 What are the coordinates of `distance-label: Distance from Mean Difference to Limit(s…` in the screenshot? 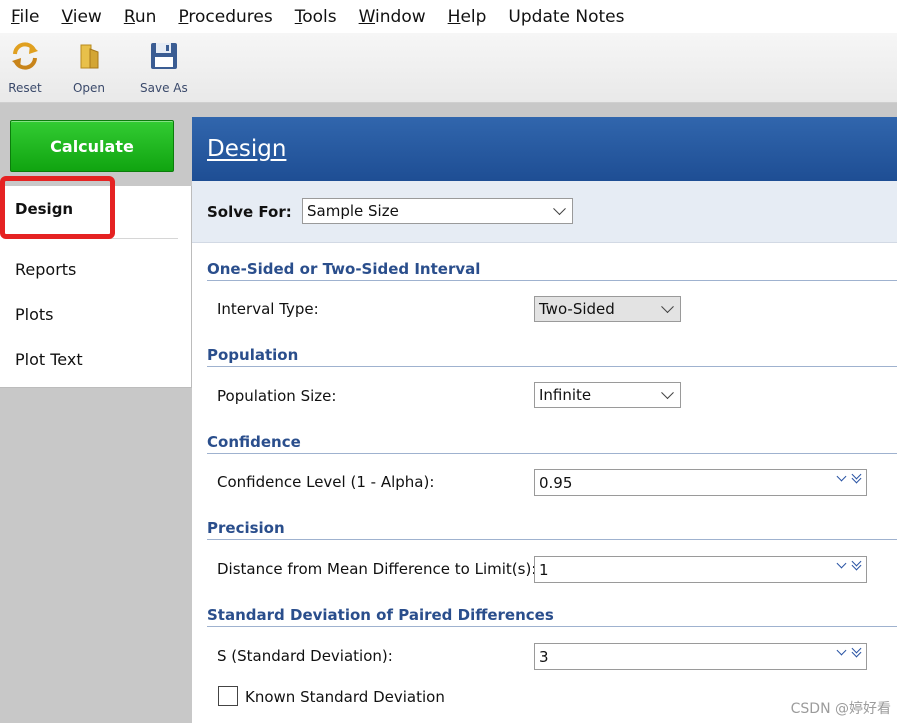 It's located at (377, 569).